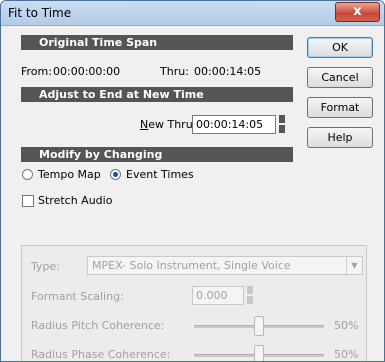 Image resolution: width=385 pixels, height=362 pixels. Describe the element at coordinates (174, 71) in the screenshot. I see `thru-label: Thru:` at that location.